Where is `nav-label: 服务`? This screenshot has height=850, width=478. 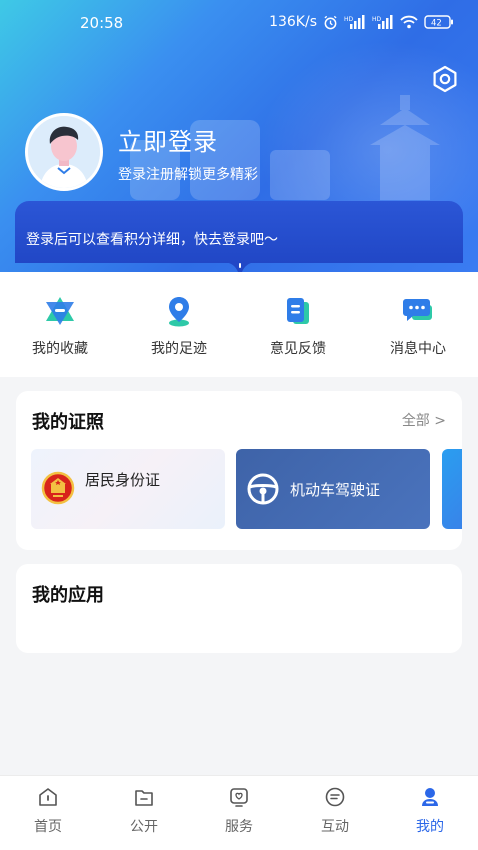
nav-label: 服务 is located at coordinates (239, 827).